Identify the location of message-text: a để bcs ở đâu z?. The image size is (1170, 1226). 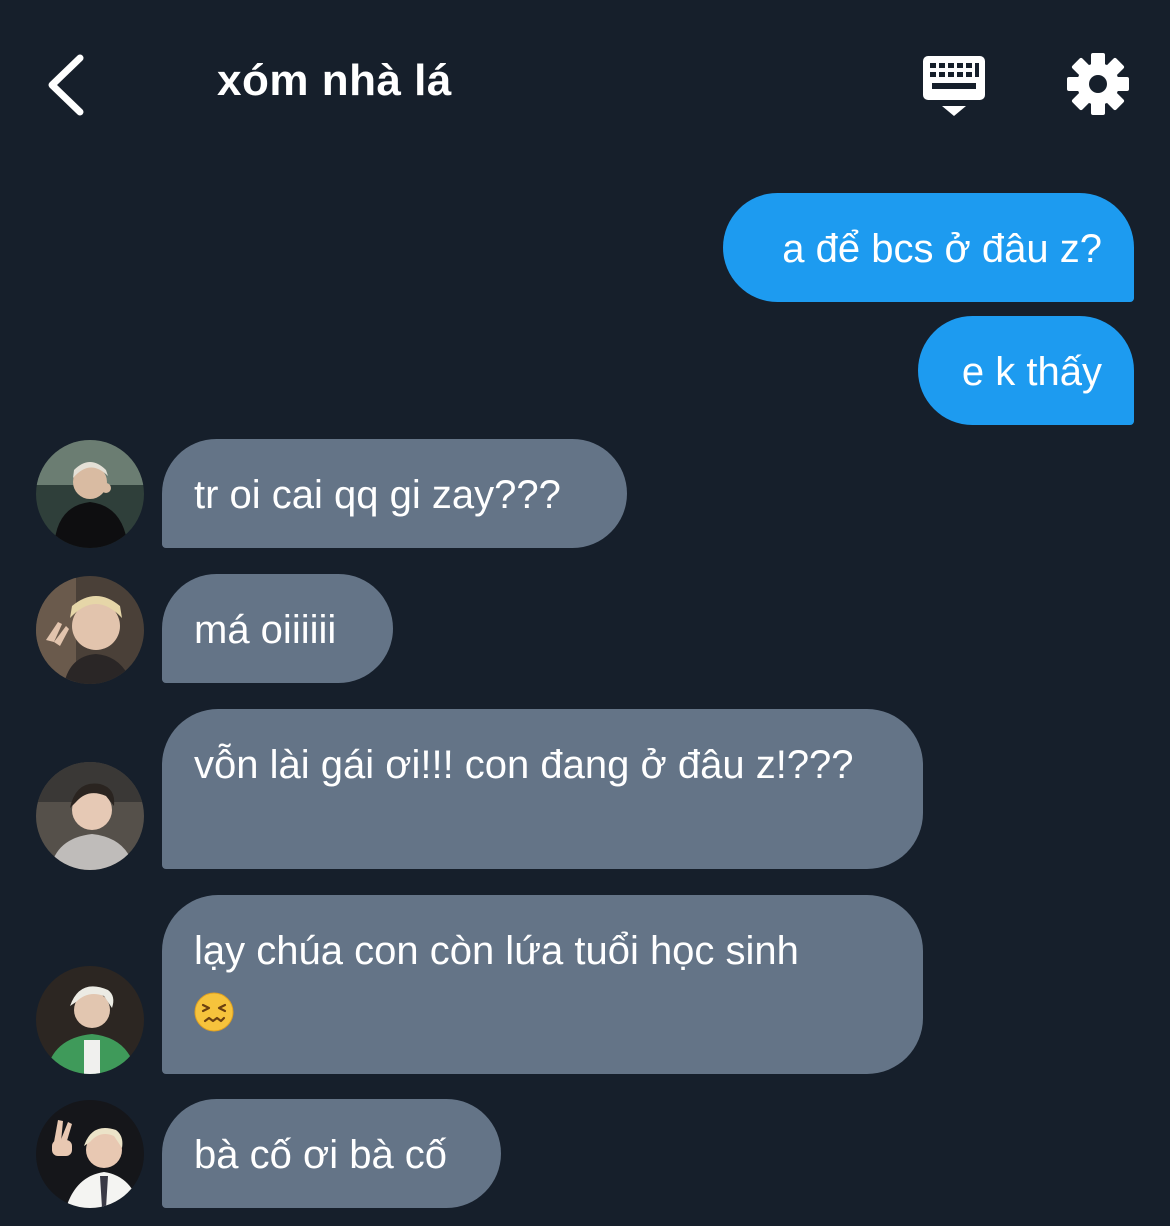
(942, 249).